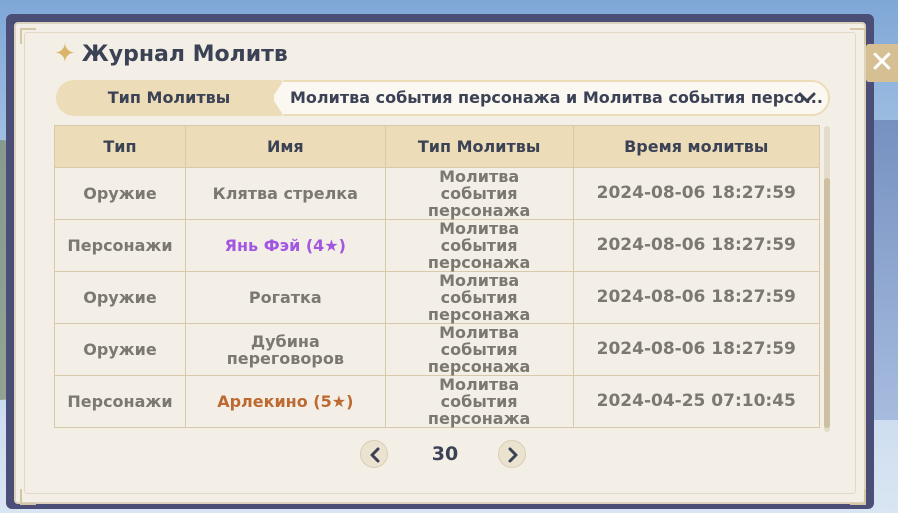  What do you see at coordinates (285, 193) in the screenshot?
I see `cell-name: Клятва стрелка` at bounding box center [285, 193].